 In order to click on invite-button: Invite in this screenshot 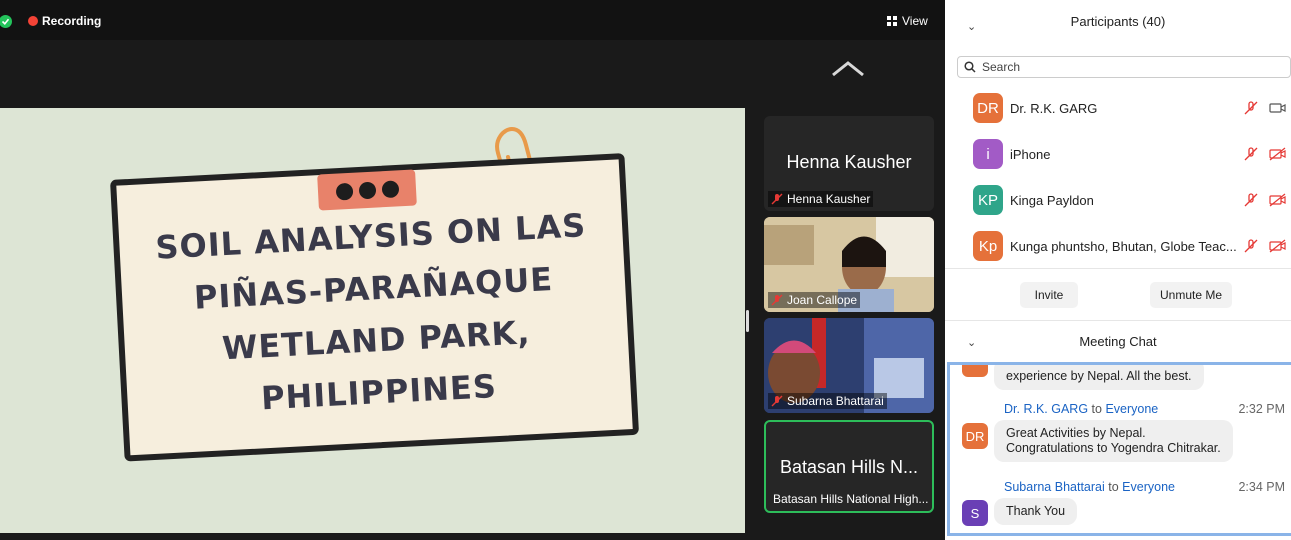, I will do `click(1049, 295)`.